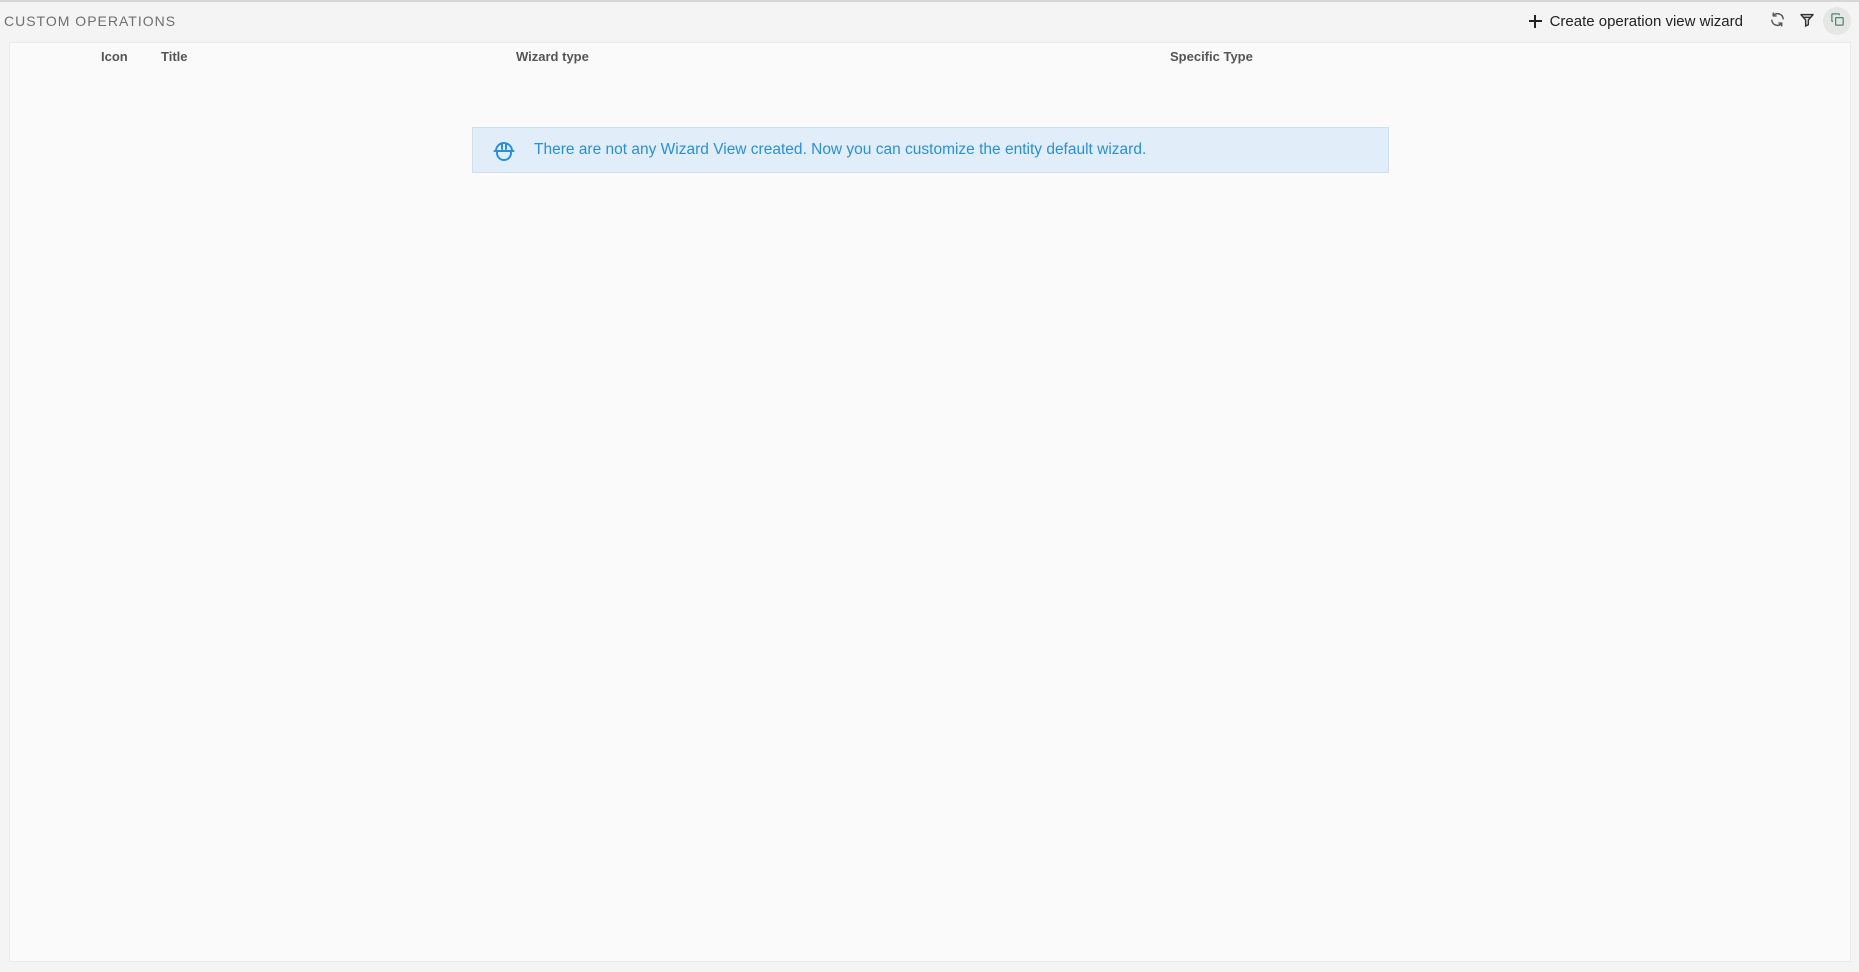 The width and height of the screenshot is (1859, 972). I want to click on copy-icon, so click(1837, 21).